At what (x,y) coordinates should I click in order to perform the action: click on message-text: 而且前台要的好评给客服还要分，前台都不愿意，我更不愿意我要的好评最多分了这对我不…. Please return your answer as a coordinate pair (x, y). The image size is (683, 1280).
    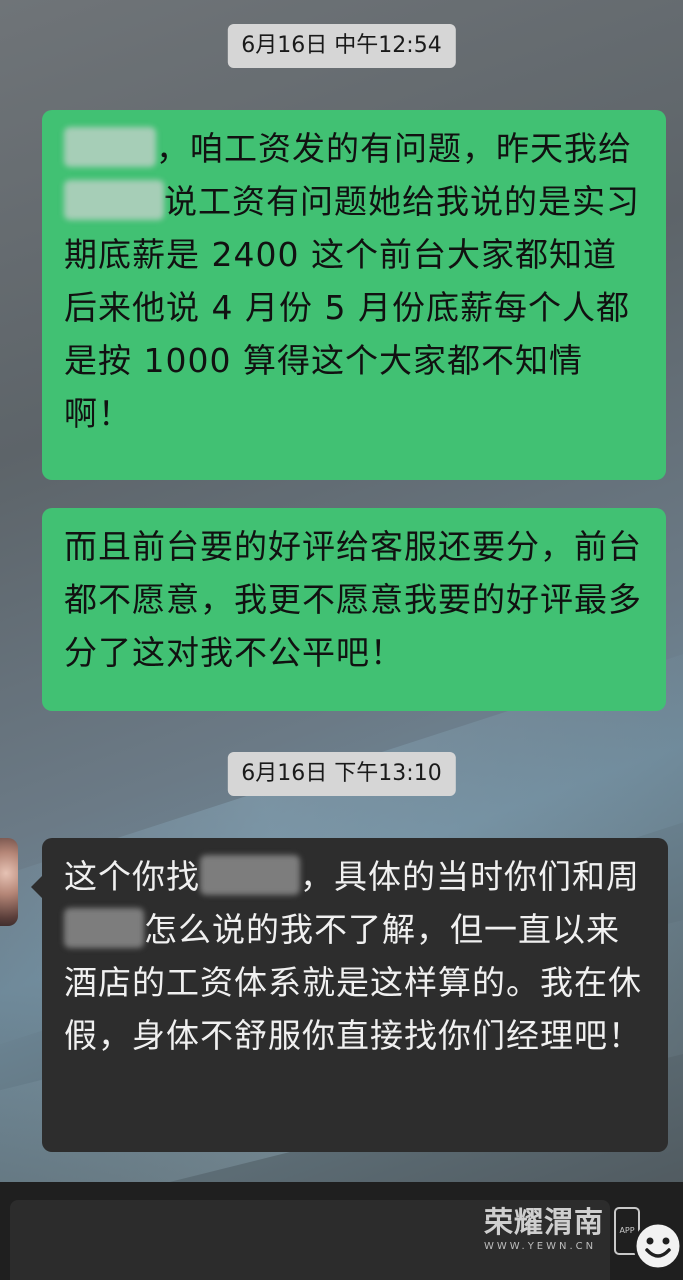
    Looking at the image, I should click on (353, 599).